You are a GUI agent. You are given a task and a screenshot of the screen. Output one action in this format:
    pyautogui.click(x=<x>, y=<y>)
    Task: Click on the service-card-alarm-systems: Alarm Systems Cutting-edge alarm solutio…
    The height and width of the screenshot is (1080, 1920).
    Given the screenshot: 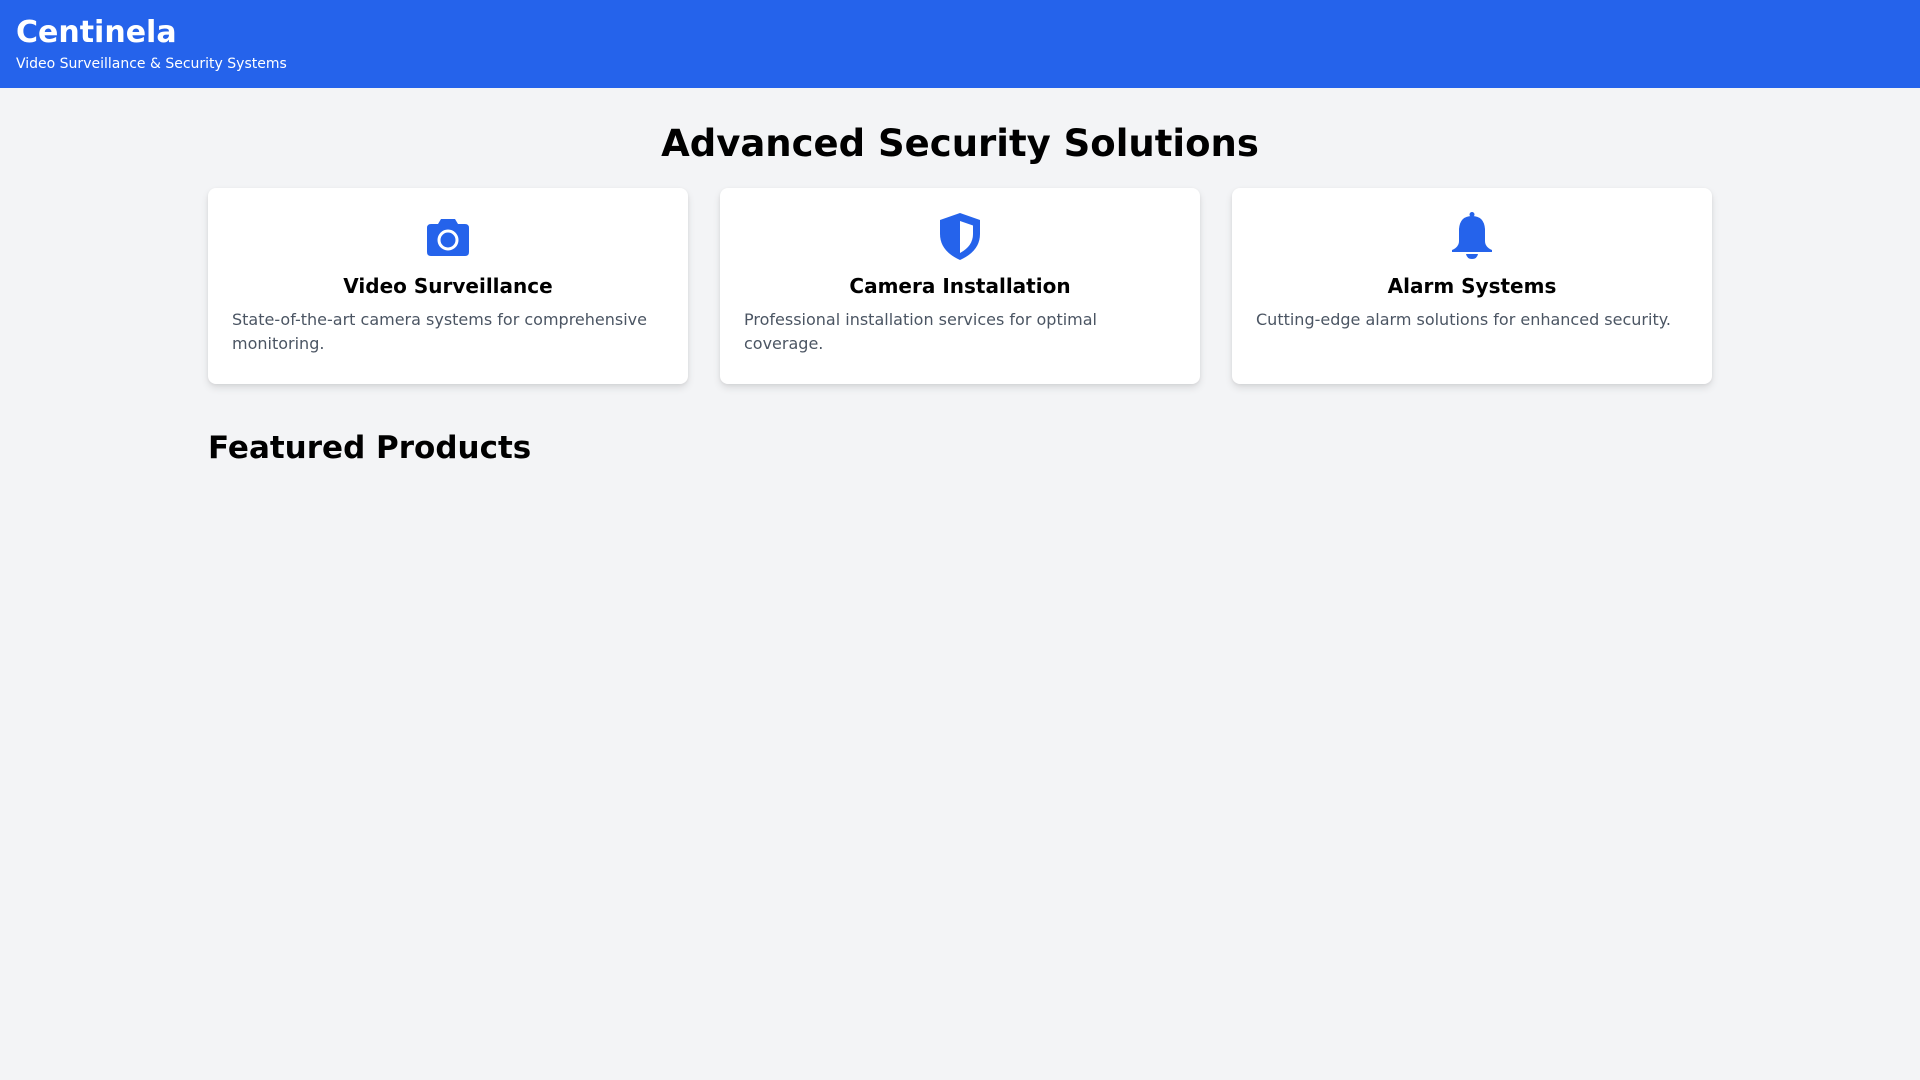 What is the action you would take?
    pyautogui.click(x=1472, y=286)
    